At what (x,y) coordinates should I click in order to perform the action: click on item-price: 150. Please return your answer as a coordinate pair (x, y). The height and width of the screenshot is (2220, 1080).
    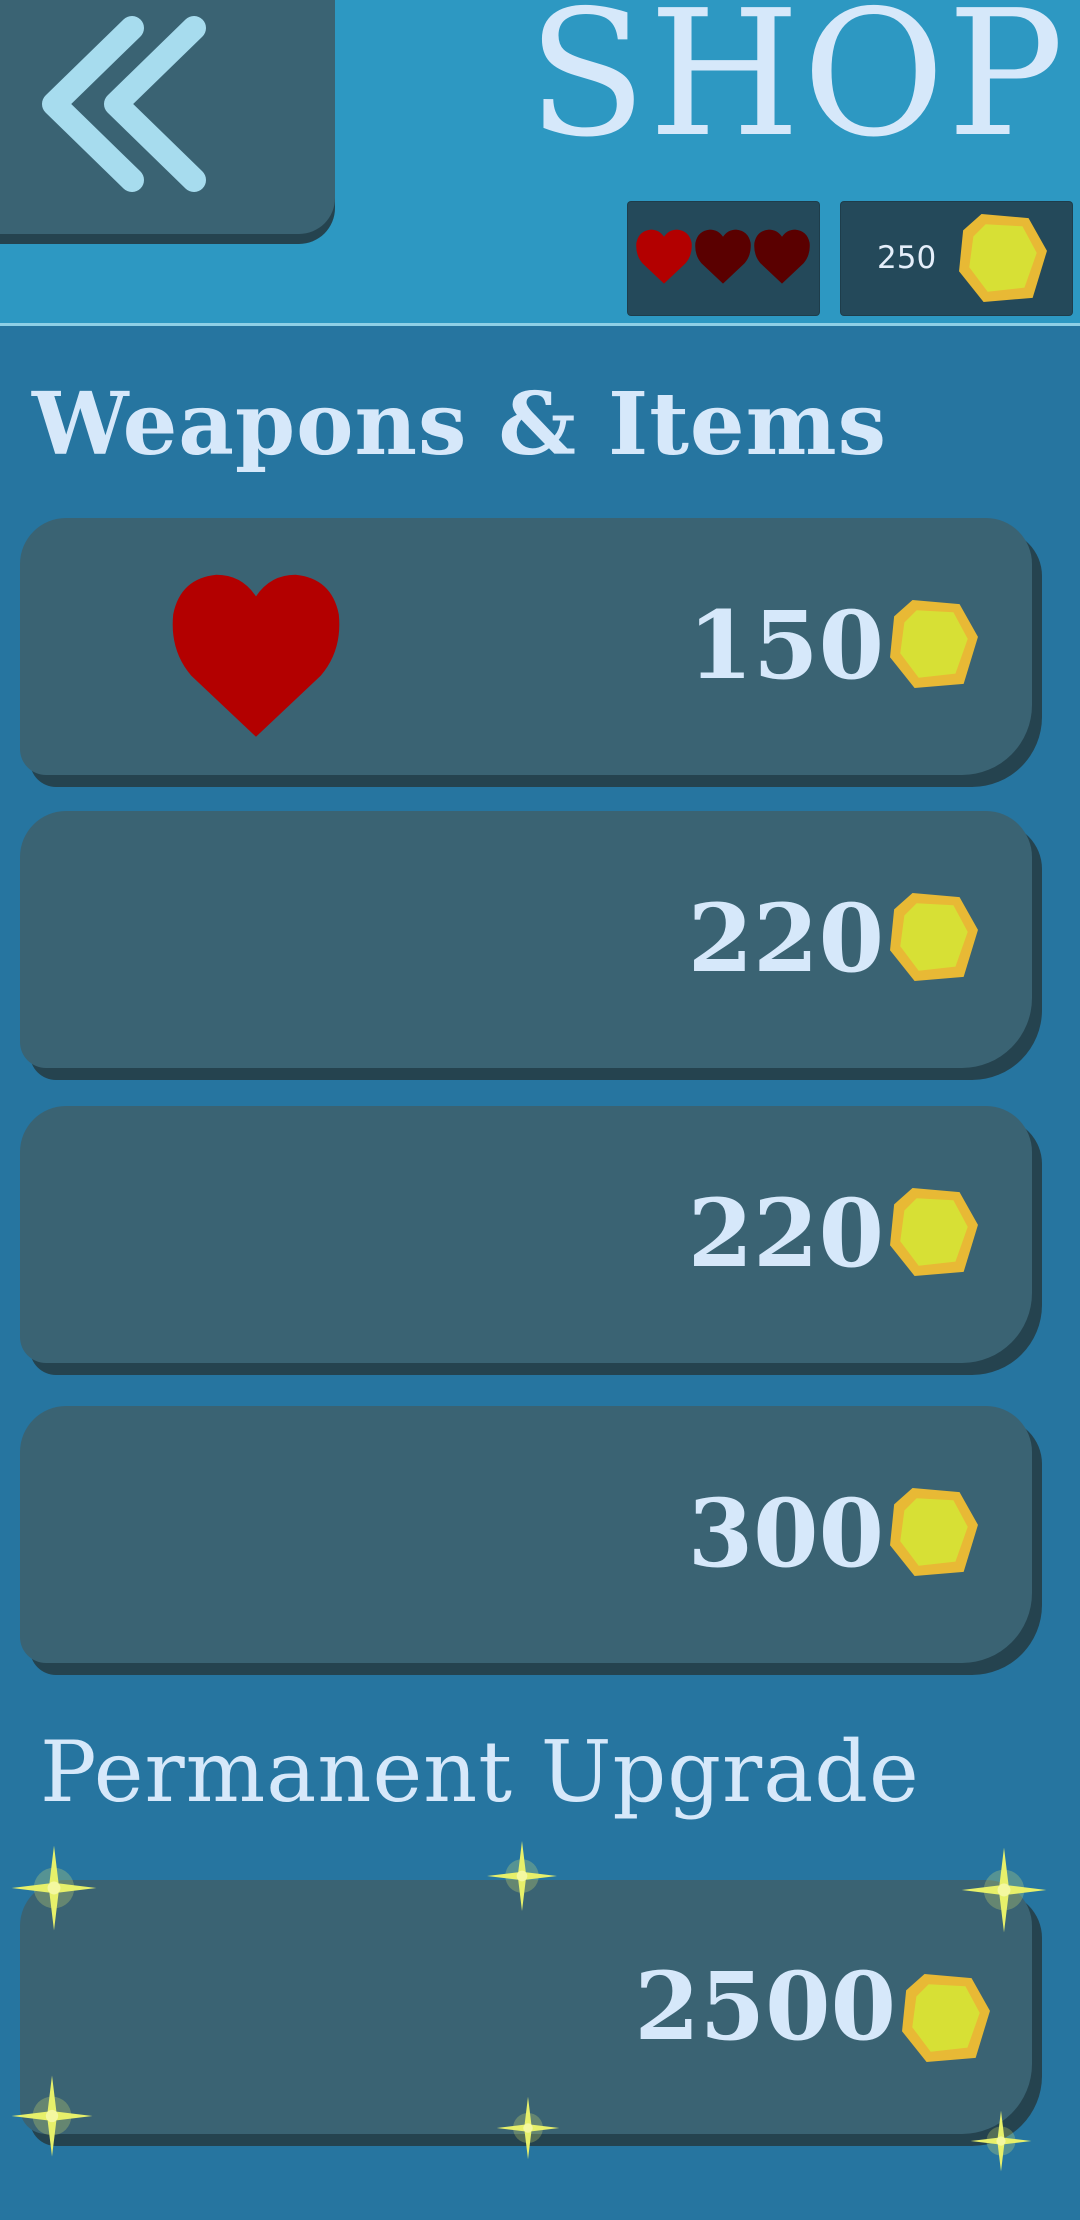
    Looking at the image, I should click on (785, 646).